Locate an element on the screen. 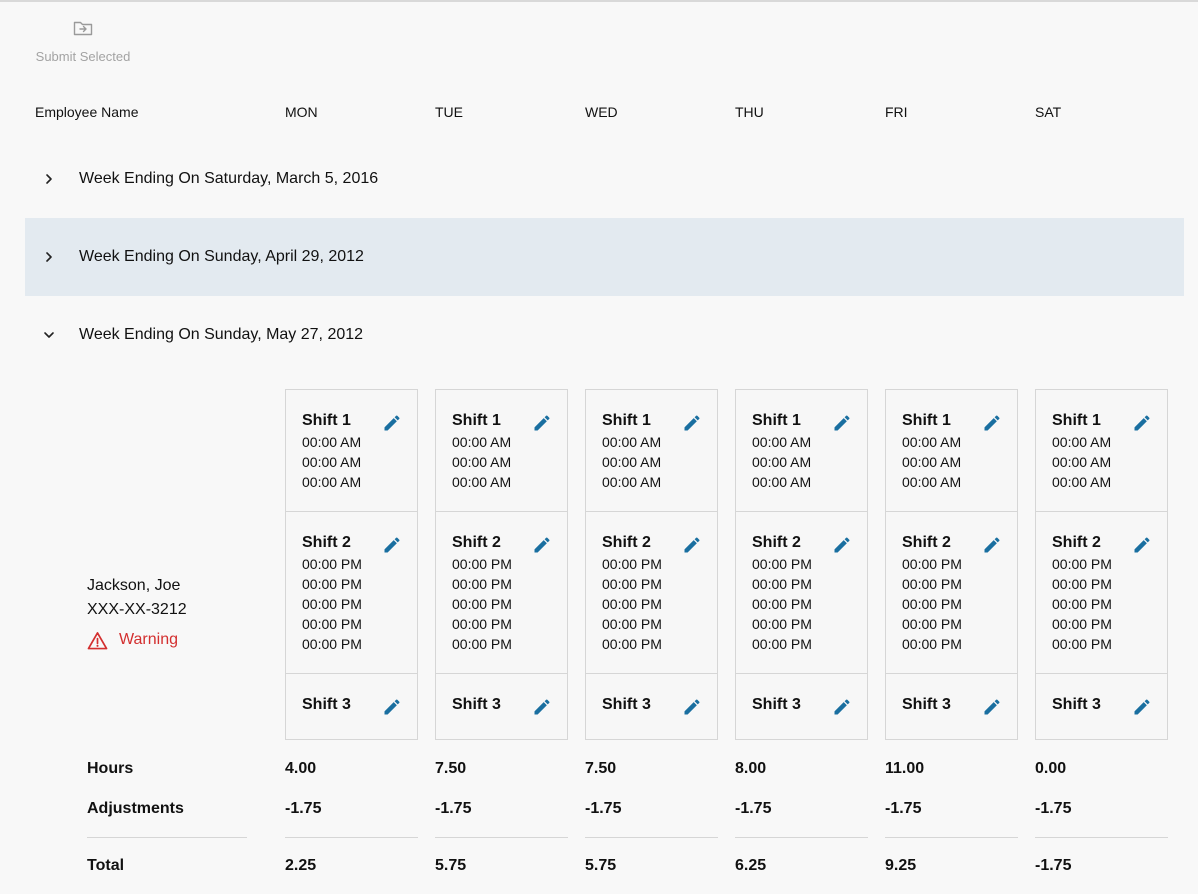  hours-value: 8.00 is located at coordinates (751, 768).